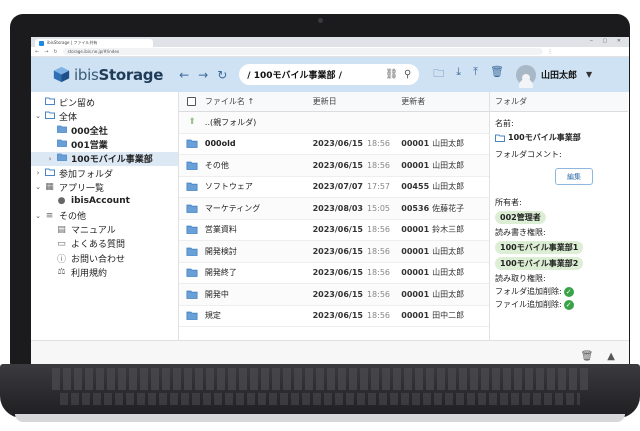  What do you see at coordinates (528, 154) in the screenshot?
I see `comment-label: フォルダコメント:` at bounding box center [528, 154].